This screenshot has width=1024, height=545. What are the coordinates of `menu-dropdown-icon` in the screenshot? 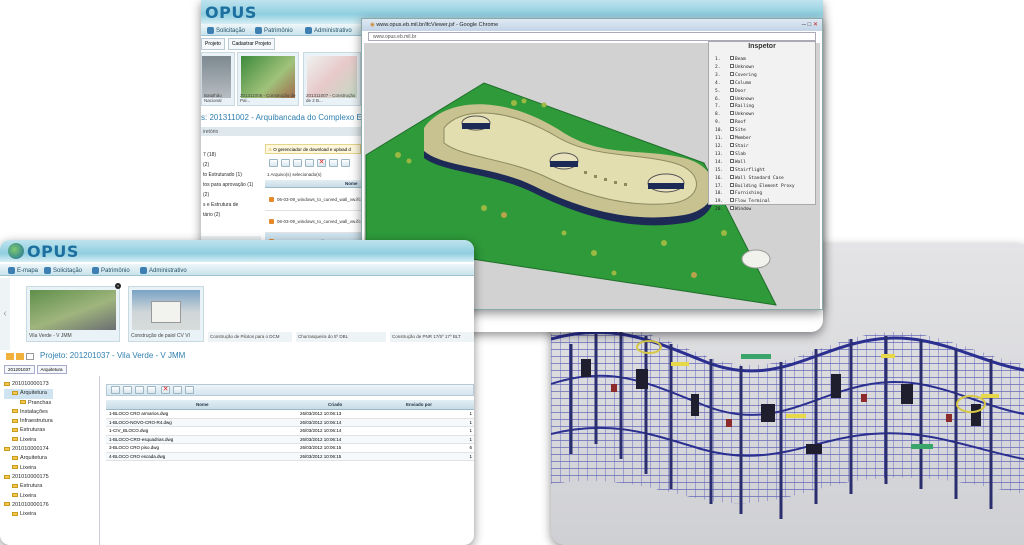 It's located at (30, 356).